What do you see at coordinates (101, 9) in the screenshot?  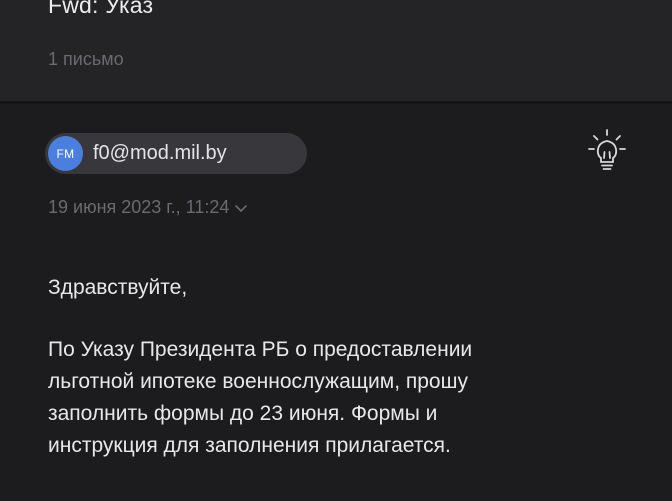 I see `email-subject: Fwd: Указ` at bounding box center [101, 9].